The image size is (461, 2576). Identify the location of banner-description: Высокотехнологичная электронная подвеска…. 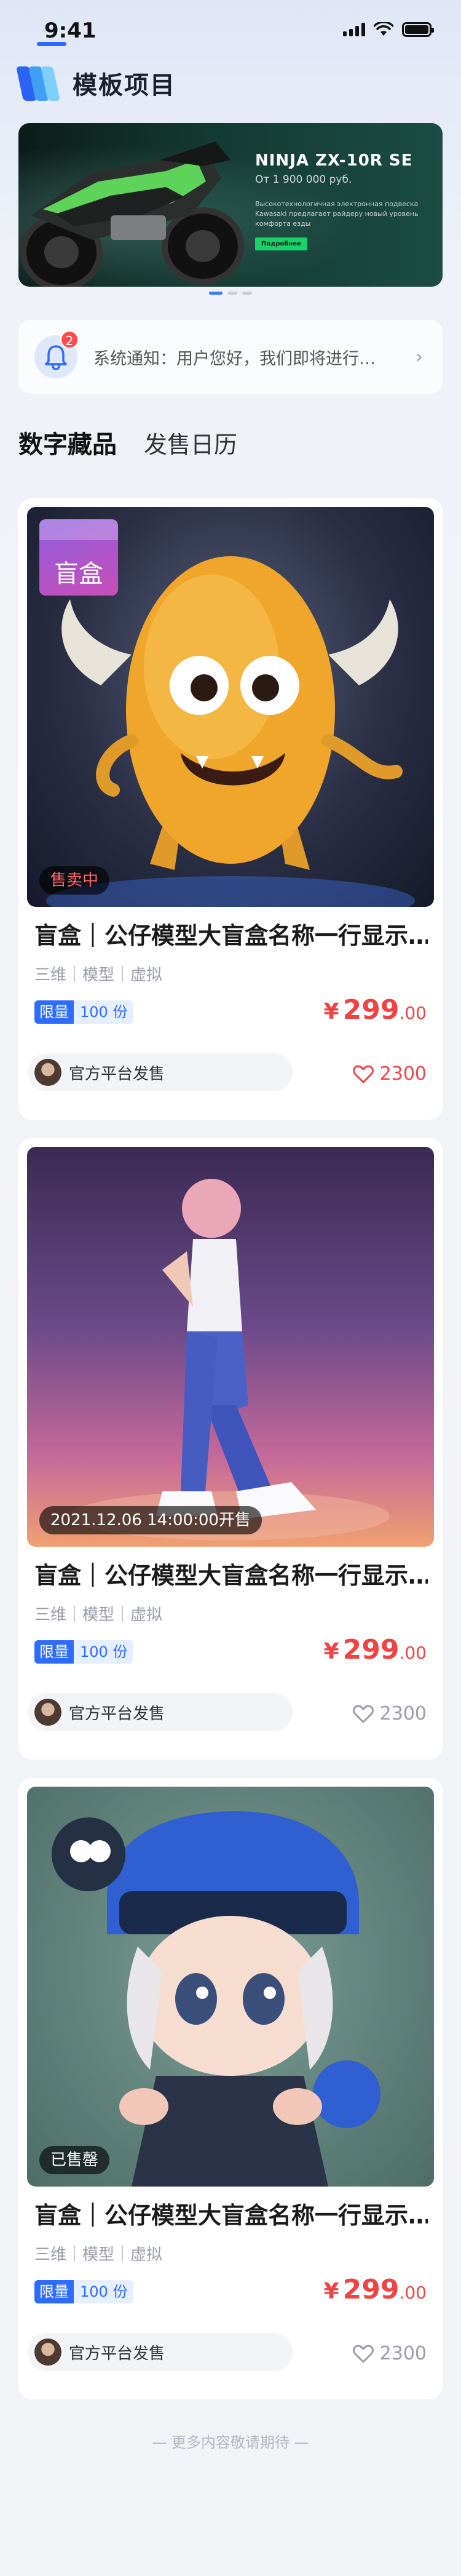
(337, 214).